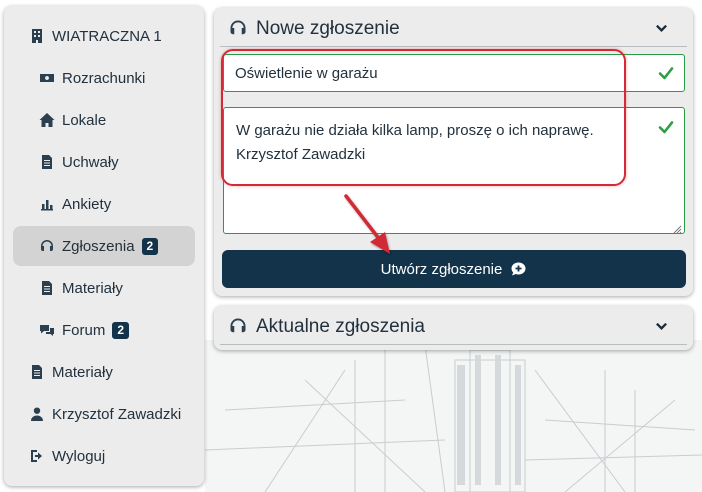  I want to click on sidebar-item-label: Wyloguj, so click(79, 456).